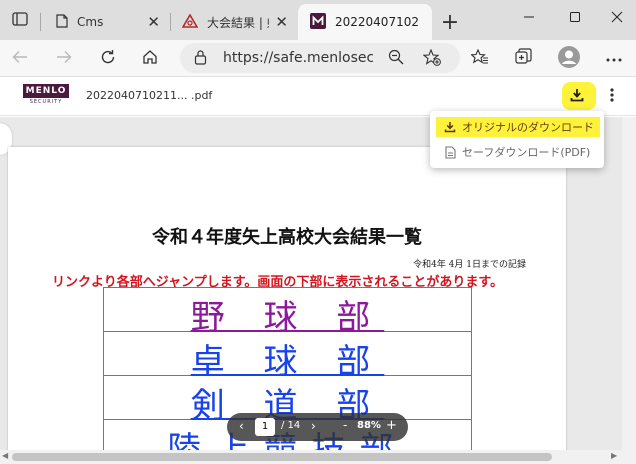 This screenshot has width=636, height=464. Describe the element at coordinates (190, 21) in the screenshot. I see `school-crest-icon` at that location.